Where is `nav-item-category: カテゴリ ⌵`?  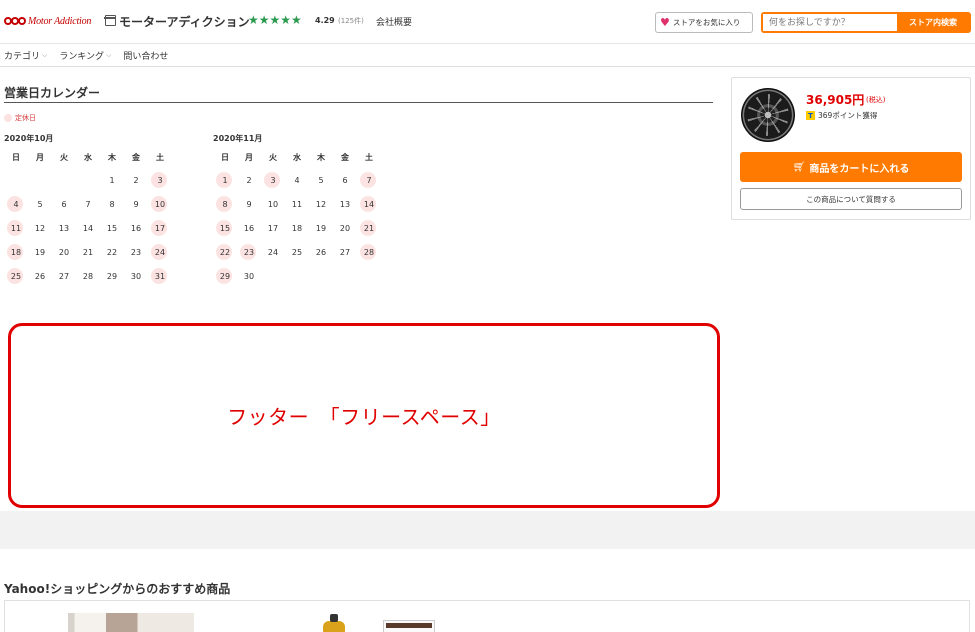
nav-item-category: カテゴリ ⌵ is located at coordinates (25, 55).